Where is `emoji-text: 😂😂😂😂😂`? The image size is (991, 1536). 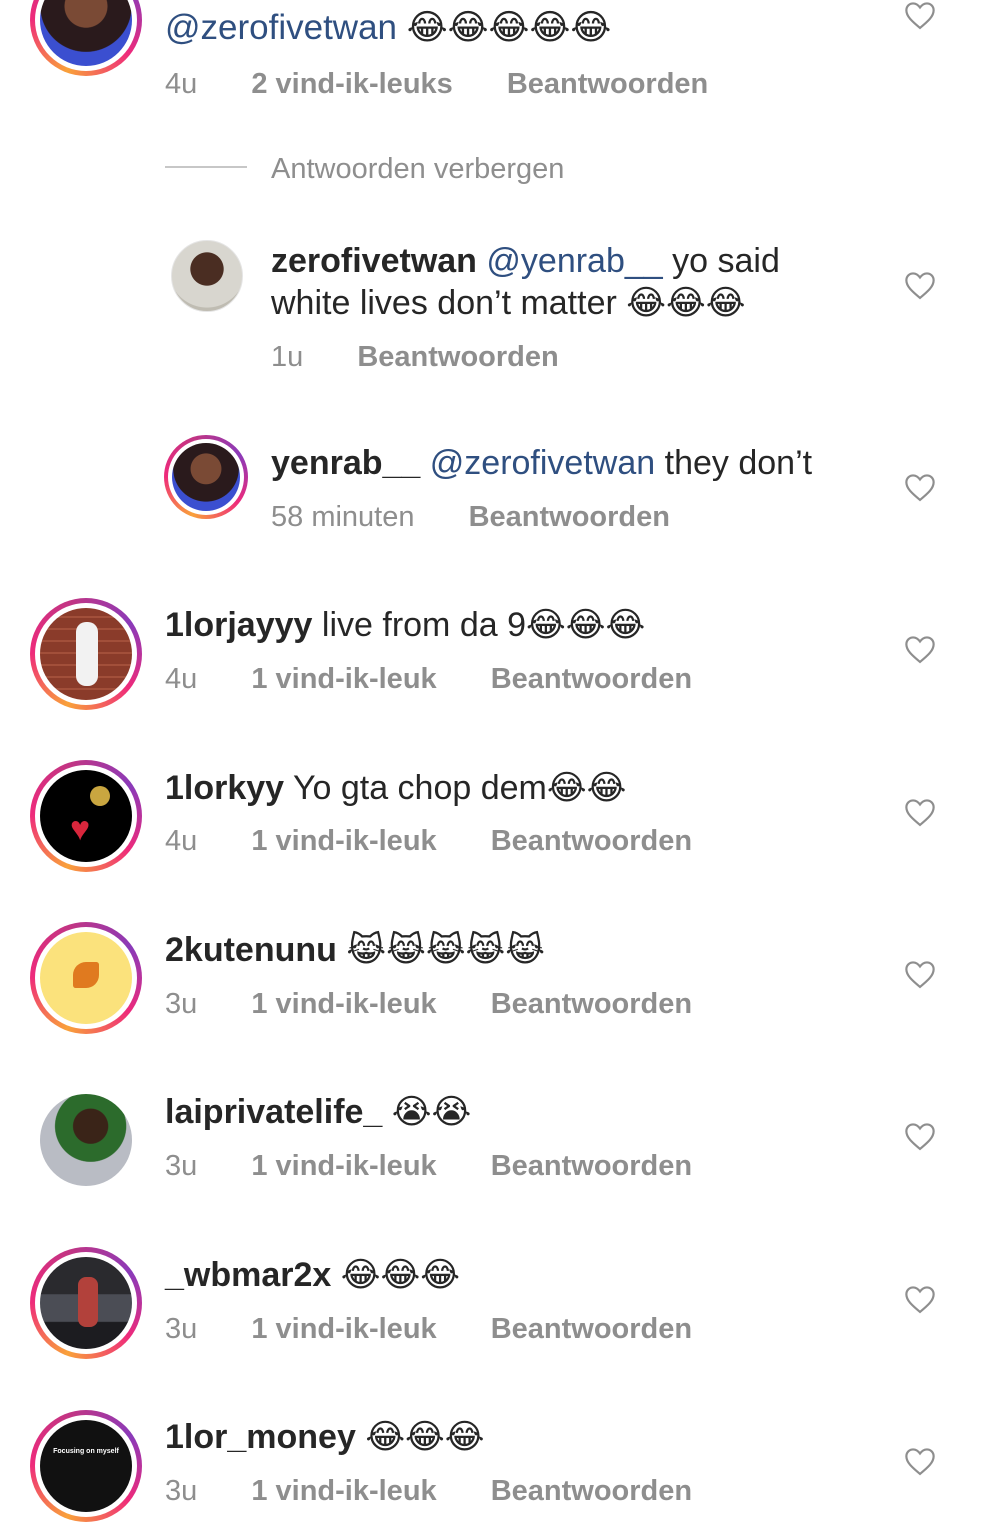 emoji-text: 😂😂😂😂😂 is located at coordinates (509, 28).